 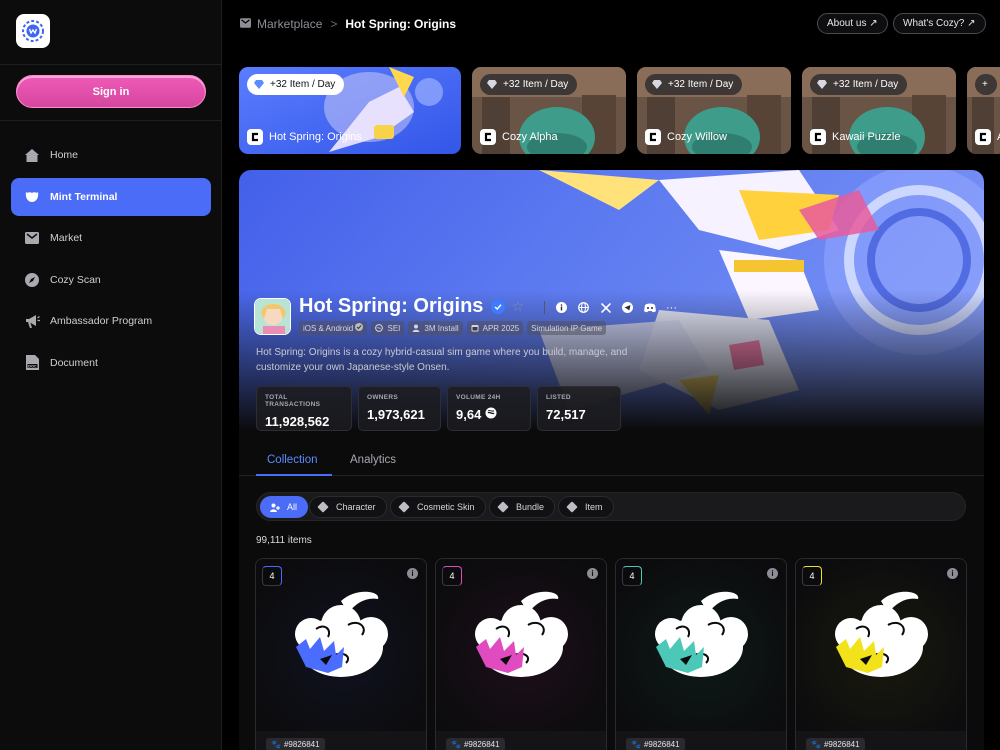 I want to click on game-card-name: Cozy Willow, so click(x=686, y=137).